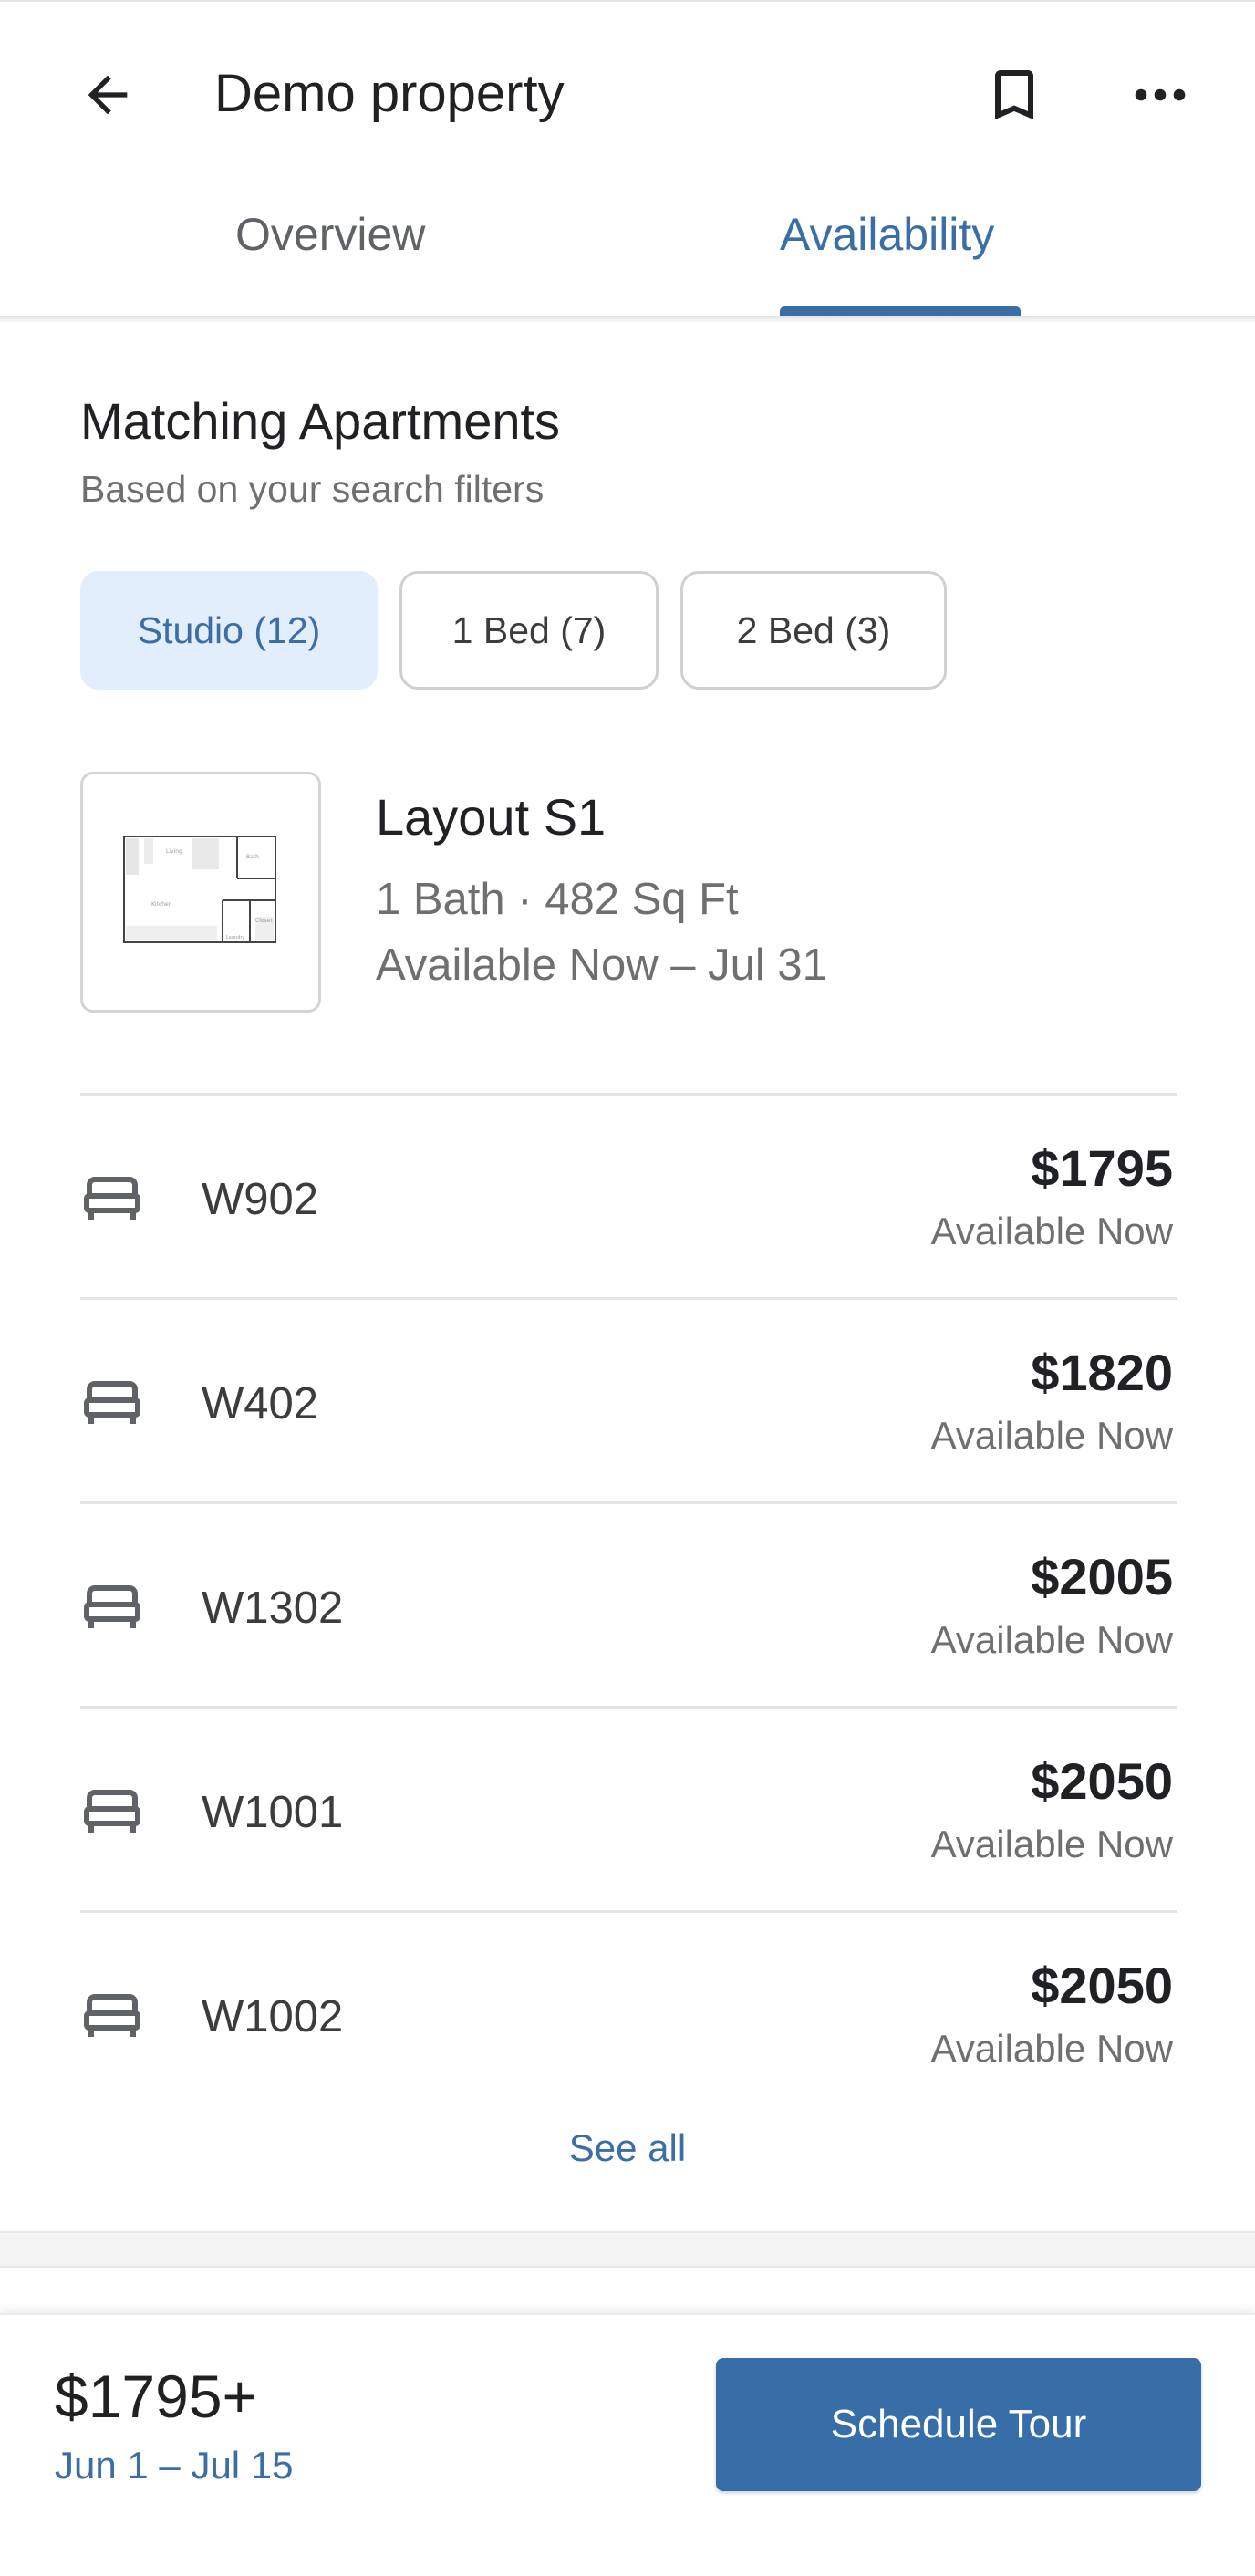  I want to click on tab-bar: Overview Availability, so click(627, 250).